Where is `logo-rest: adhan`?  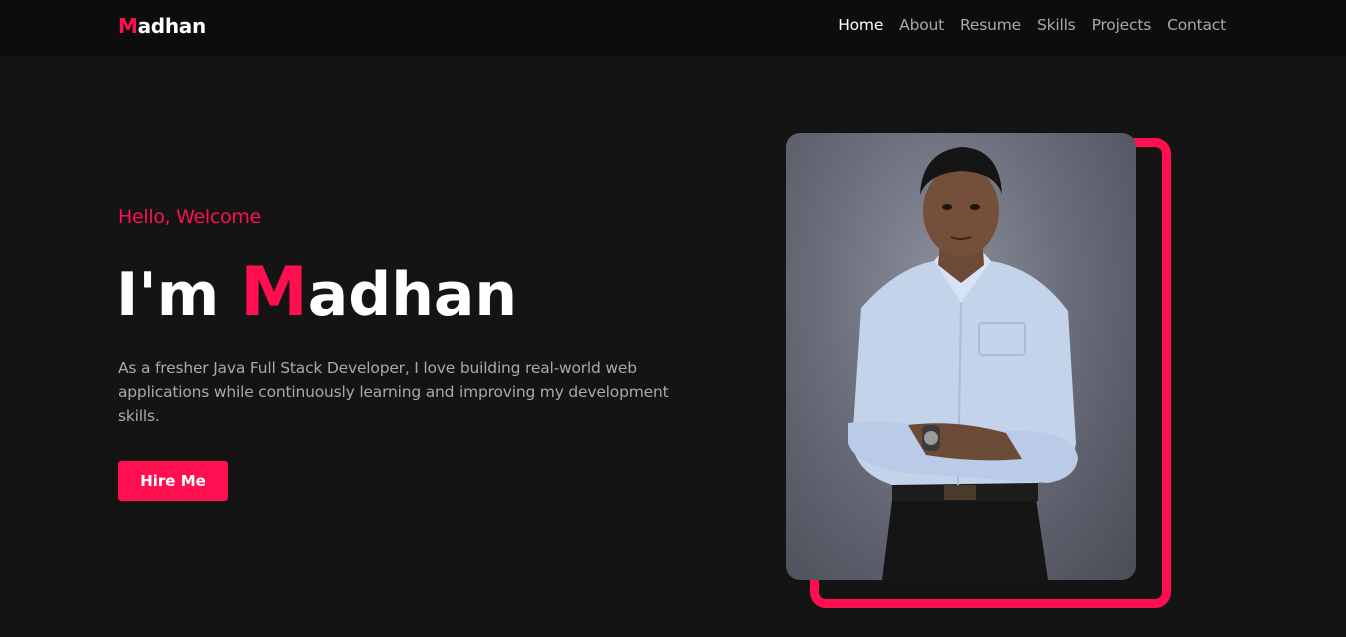
logo-rest: adhan is located at coordinates (172, 26).